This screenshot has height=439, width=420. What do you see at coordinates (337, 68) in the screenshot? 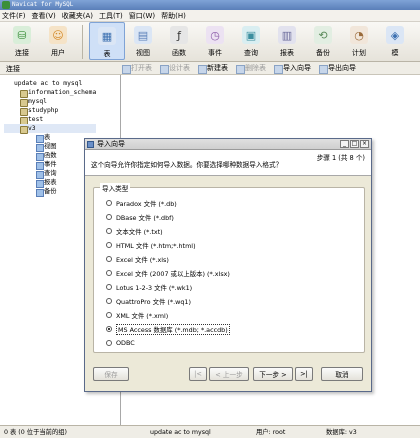
I see `export-wizard-button: 导出向导` at bounding box center [337, 68].